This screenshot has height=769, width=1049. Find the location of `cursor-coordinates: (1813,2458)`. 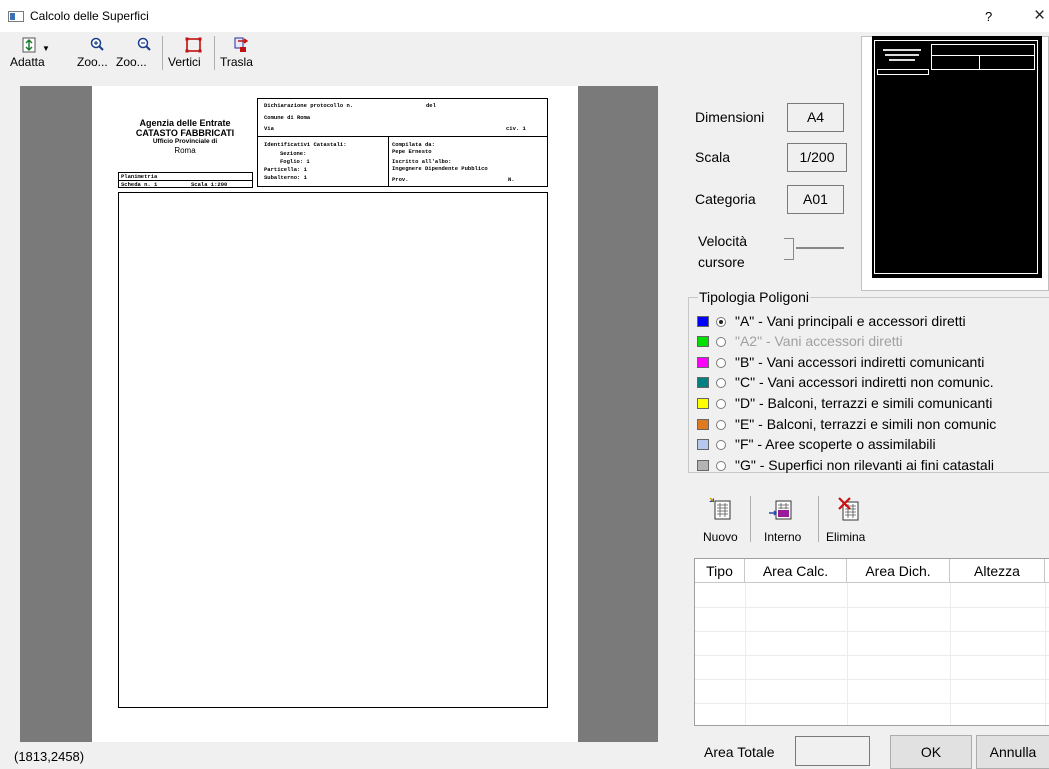

cursor-coordinates: (1813,2458) is located at coordinates (49, 756).